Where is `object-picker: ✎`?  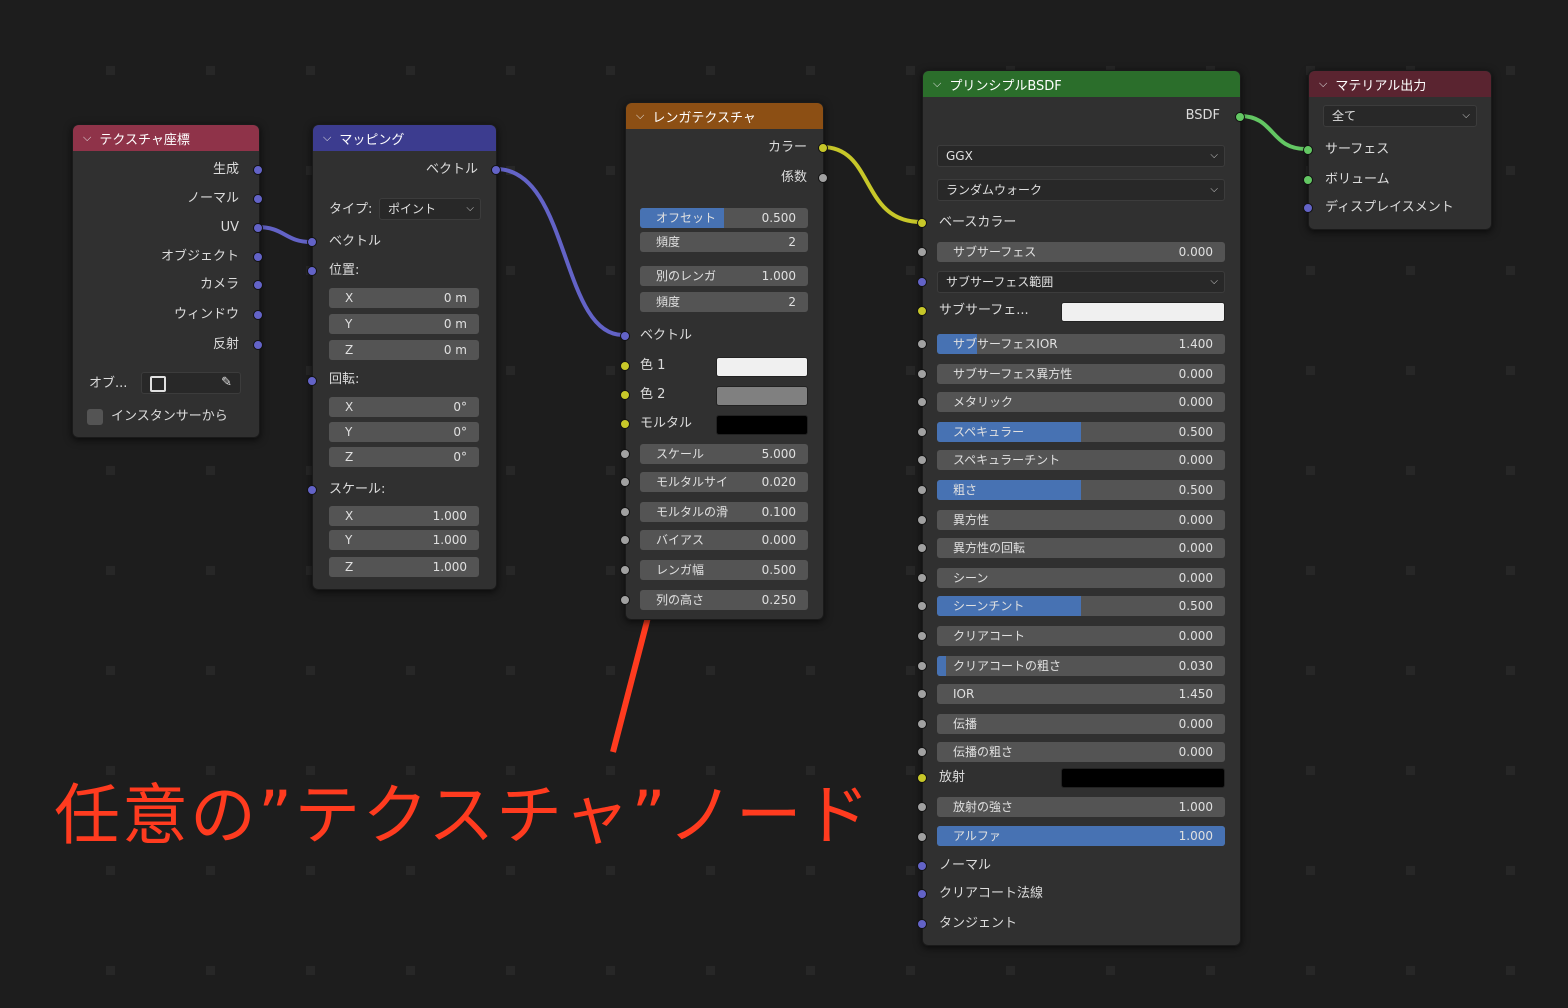 object-picker: ✎ is located at coordinates (191, 383).